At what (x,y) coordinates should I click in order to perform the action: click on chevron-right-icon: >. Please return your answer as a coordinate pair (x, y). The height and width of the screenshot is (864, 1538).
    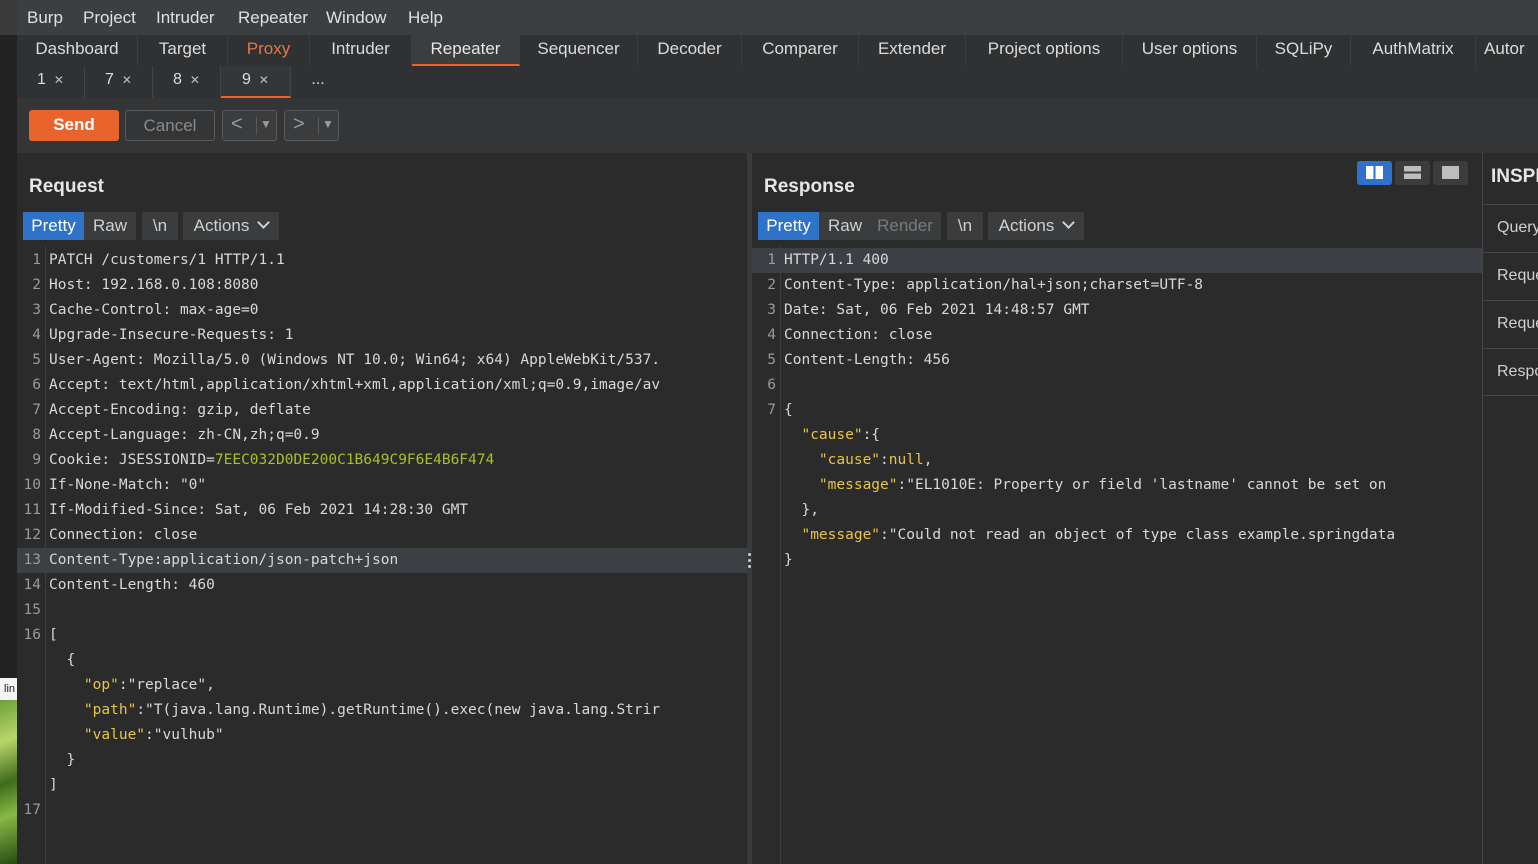
    Looking at the image, I should click on (299, 124).